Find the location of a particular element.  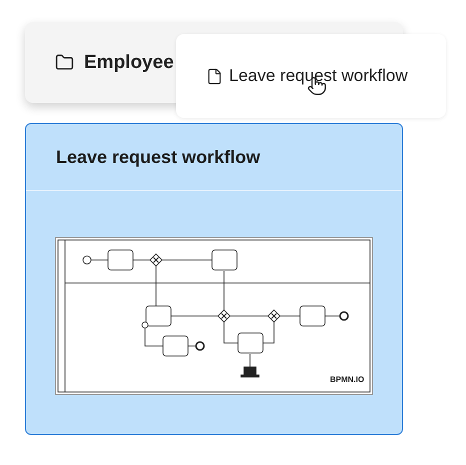

folder-name: Employee is located at coordinates (129, 63).